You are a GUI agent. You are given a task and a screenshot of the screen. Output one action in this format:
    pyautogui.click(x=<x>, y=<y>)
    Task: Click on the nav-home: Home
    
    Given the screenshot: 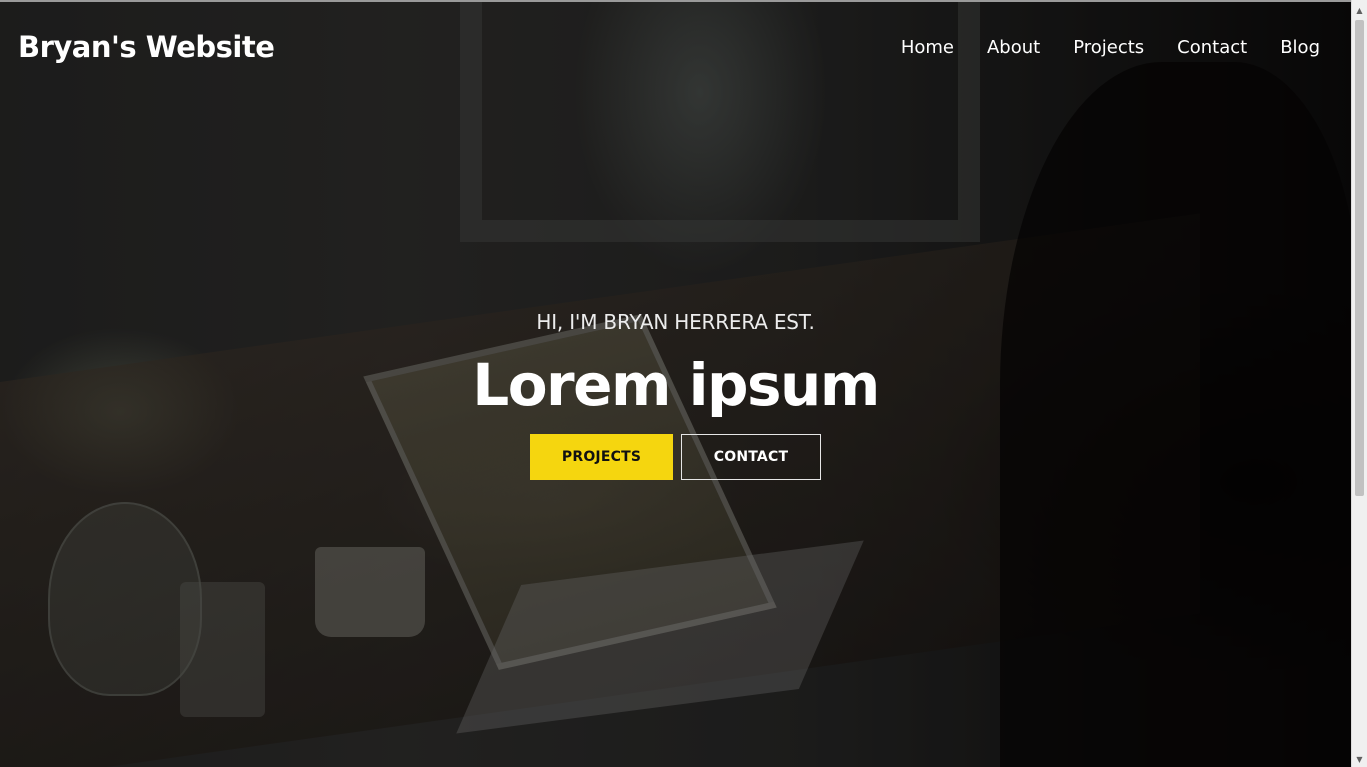 What is the action you would take?
    pyautogui.click(x=927, y=47)
    